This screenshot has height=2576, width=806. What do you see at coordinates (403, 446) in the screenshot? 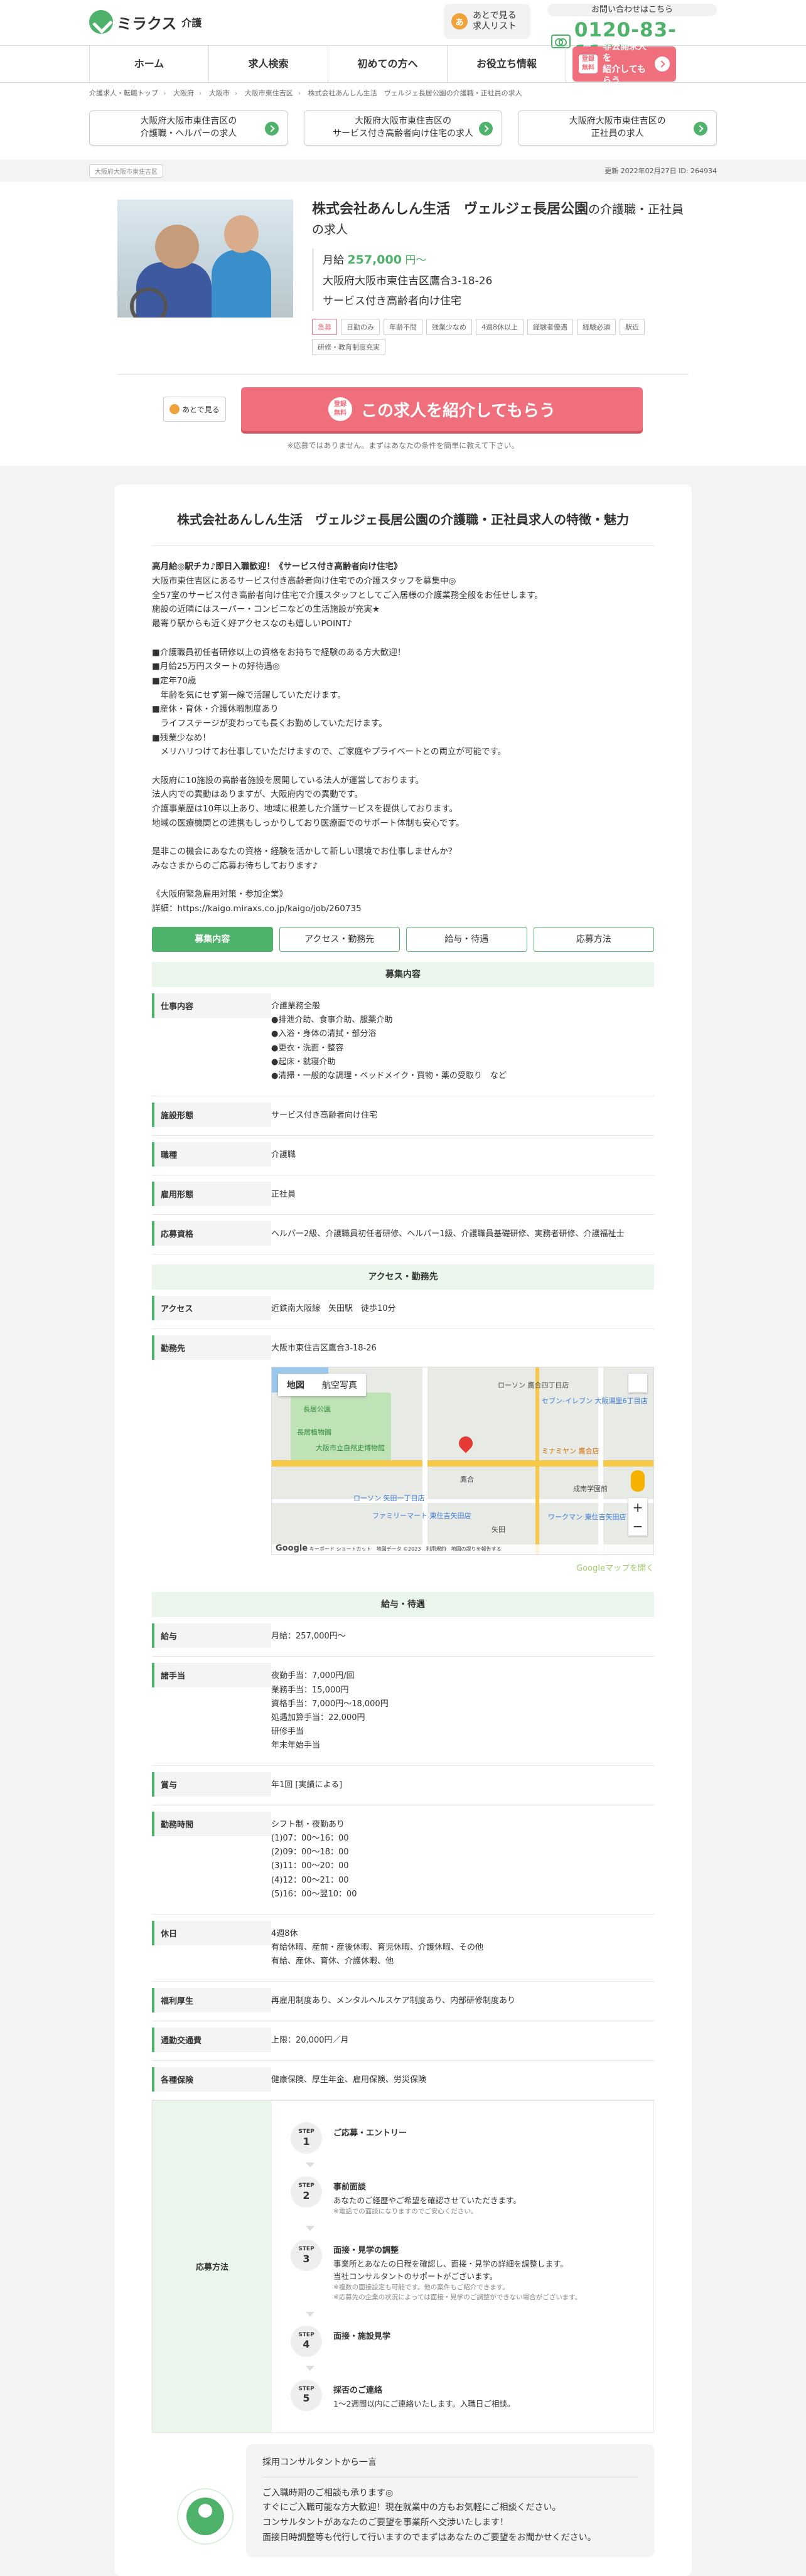
I see `cta-note: ※応募ではありません。まずはあなたの条件を簡単に教えて下さい。` at bounding box center [403, 446].